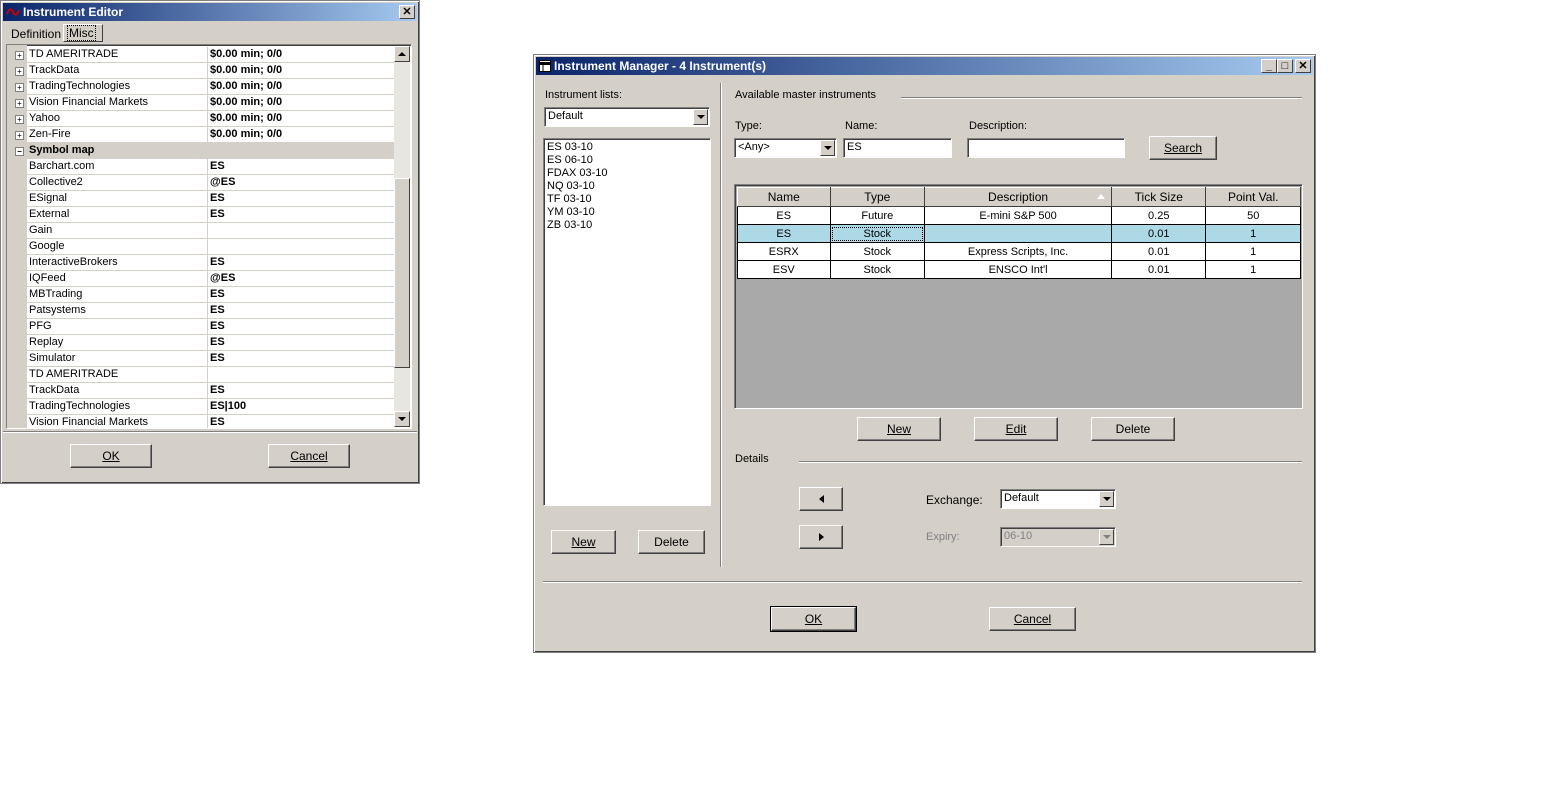 This screenshot has width=1554, height=791. What do you see at coordinates (877, 197) in the screenshot?
I see `column-header: Type` at bounding box center [877, 197].